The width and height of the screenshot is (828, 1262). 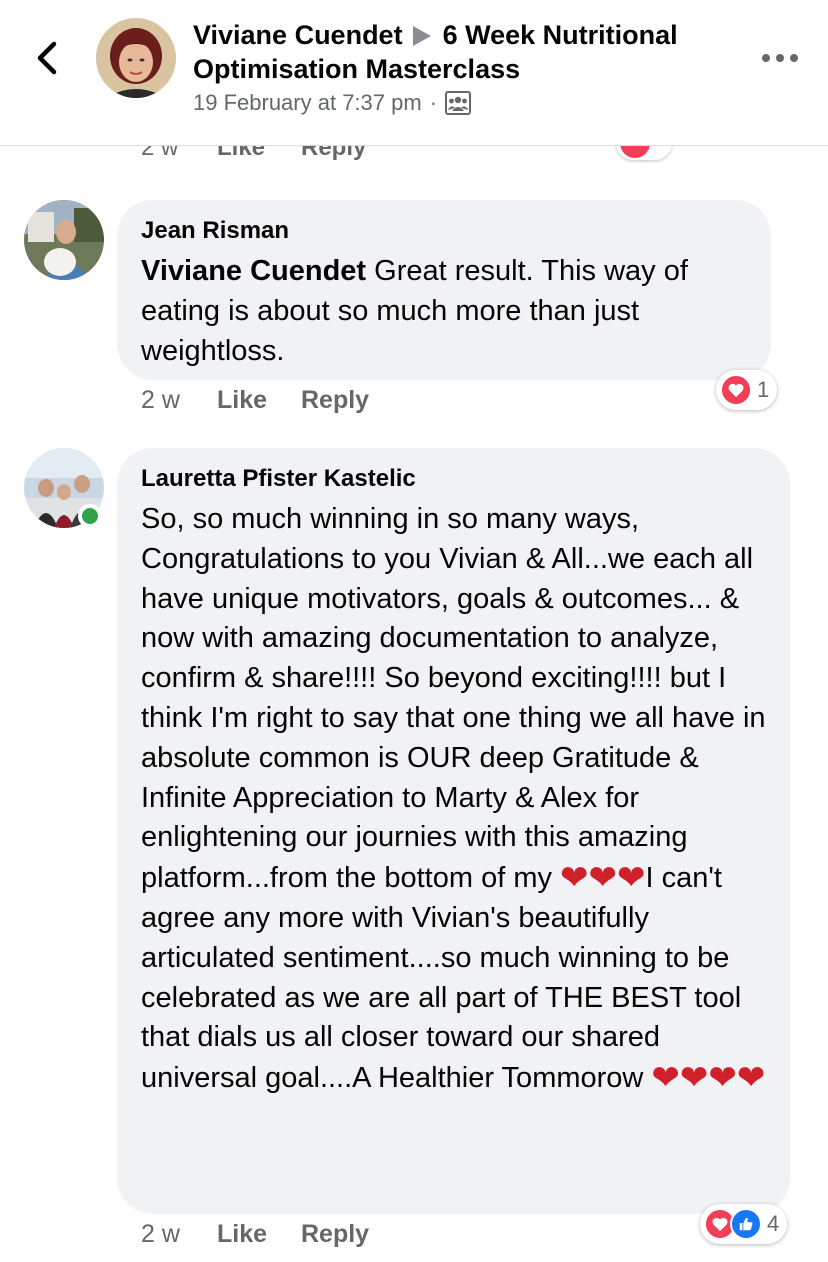 I want to click on author-avatar, so click(x=136, y=58).